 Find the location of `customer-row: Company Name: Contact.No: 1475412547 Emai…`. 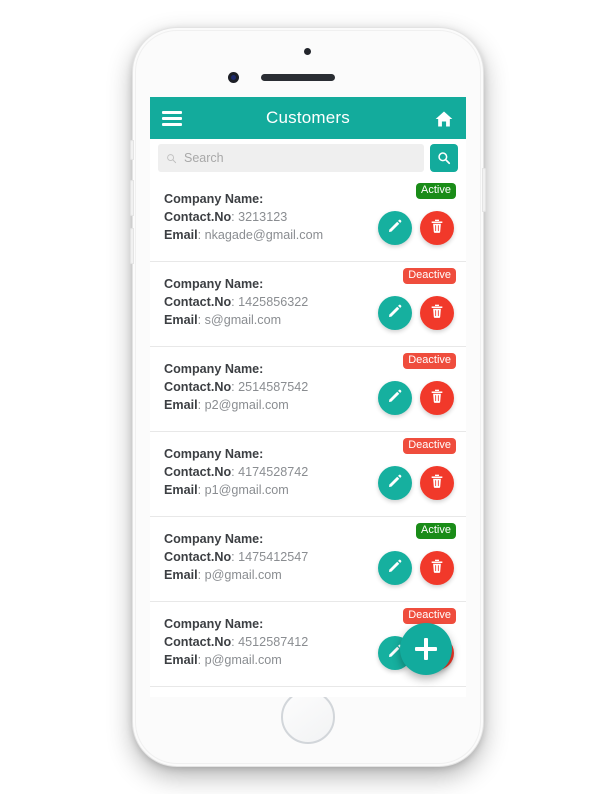

customer-row: Company Name: Contact.No: 1475412547 Emai… is located at coordinates (308, 559).